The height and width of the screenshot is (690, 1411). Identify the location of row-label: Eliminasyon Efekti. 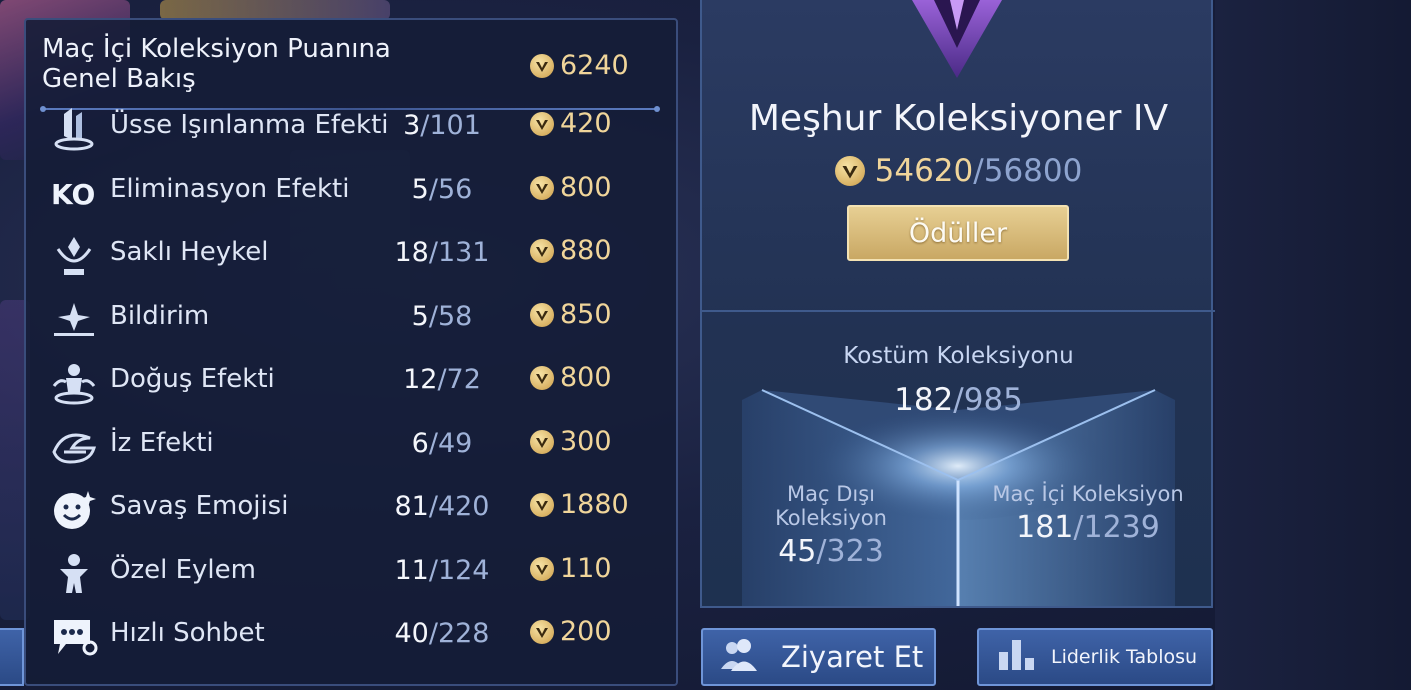
(230, 189).